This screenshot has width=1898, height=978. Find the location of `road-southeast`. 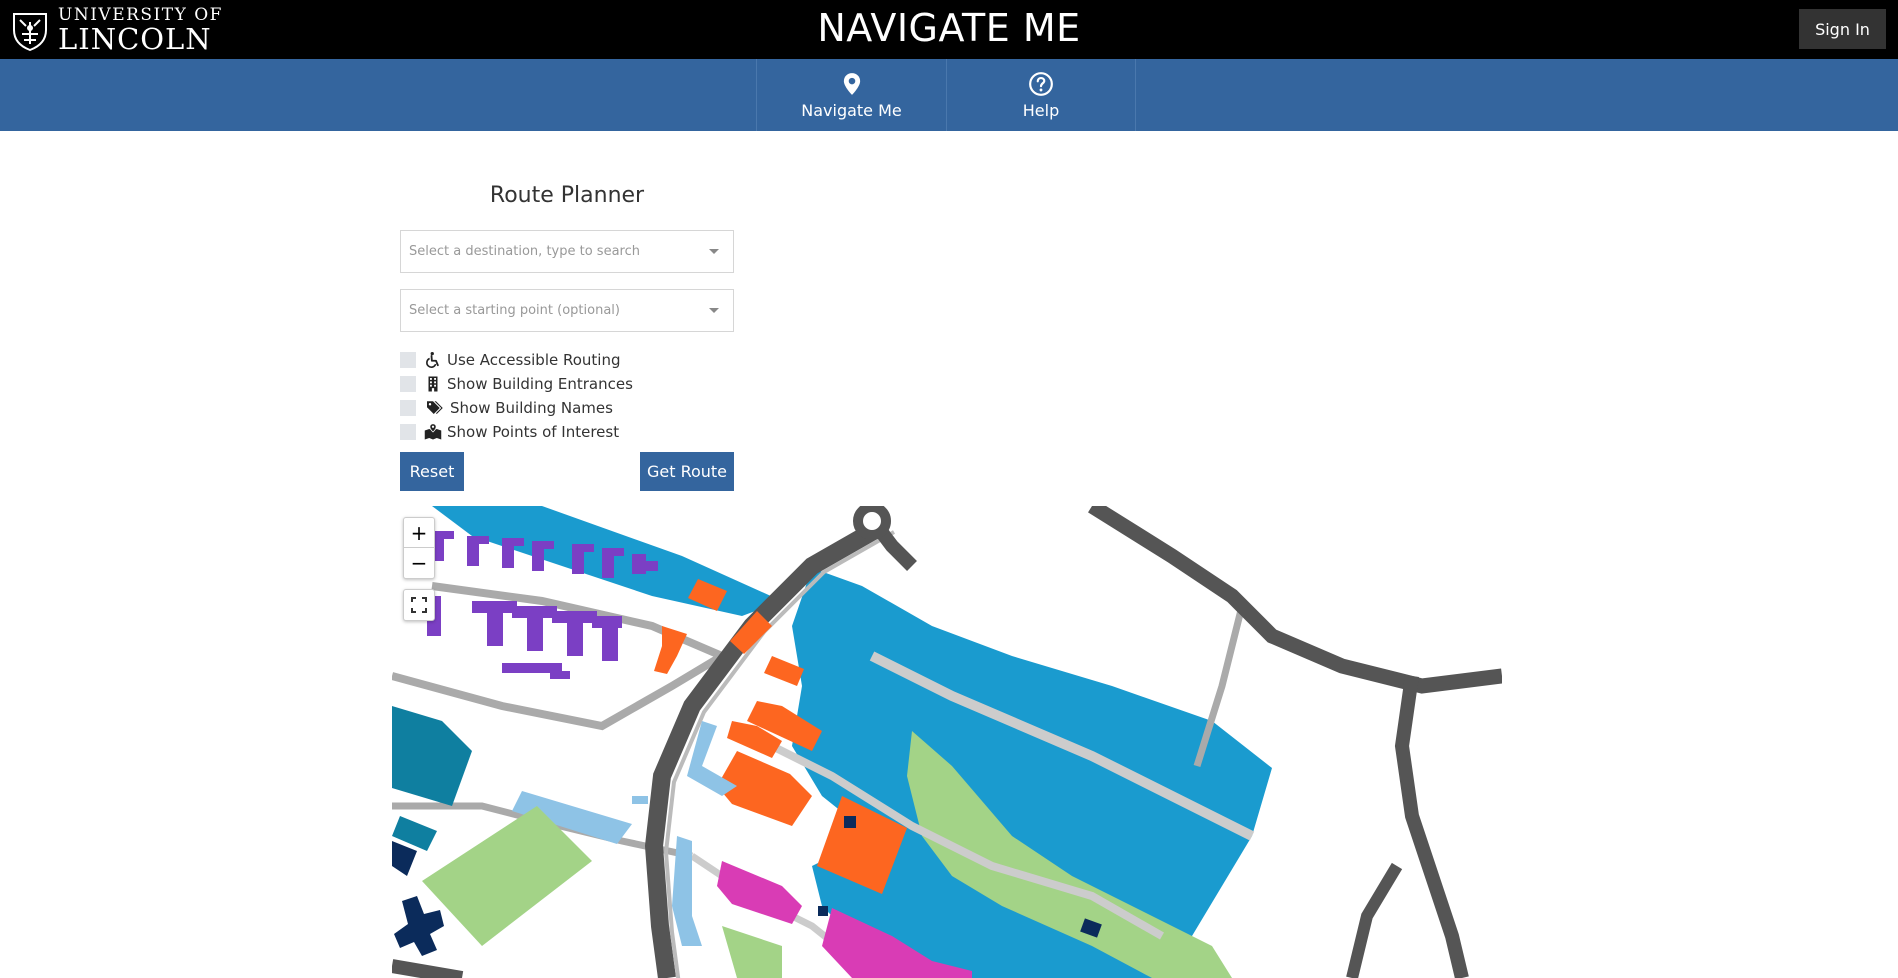

road-southeast is located at coordinates (1374, 920).